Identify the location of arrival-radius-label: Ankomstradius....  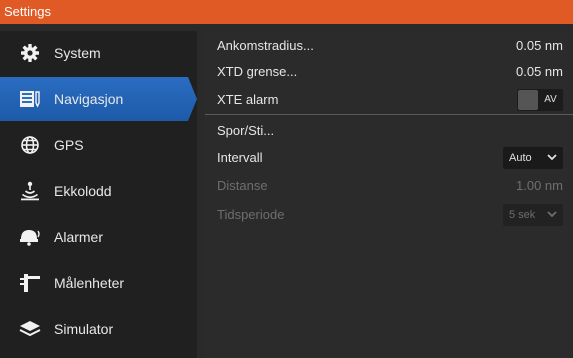
(265, 45).